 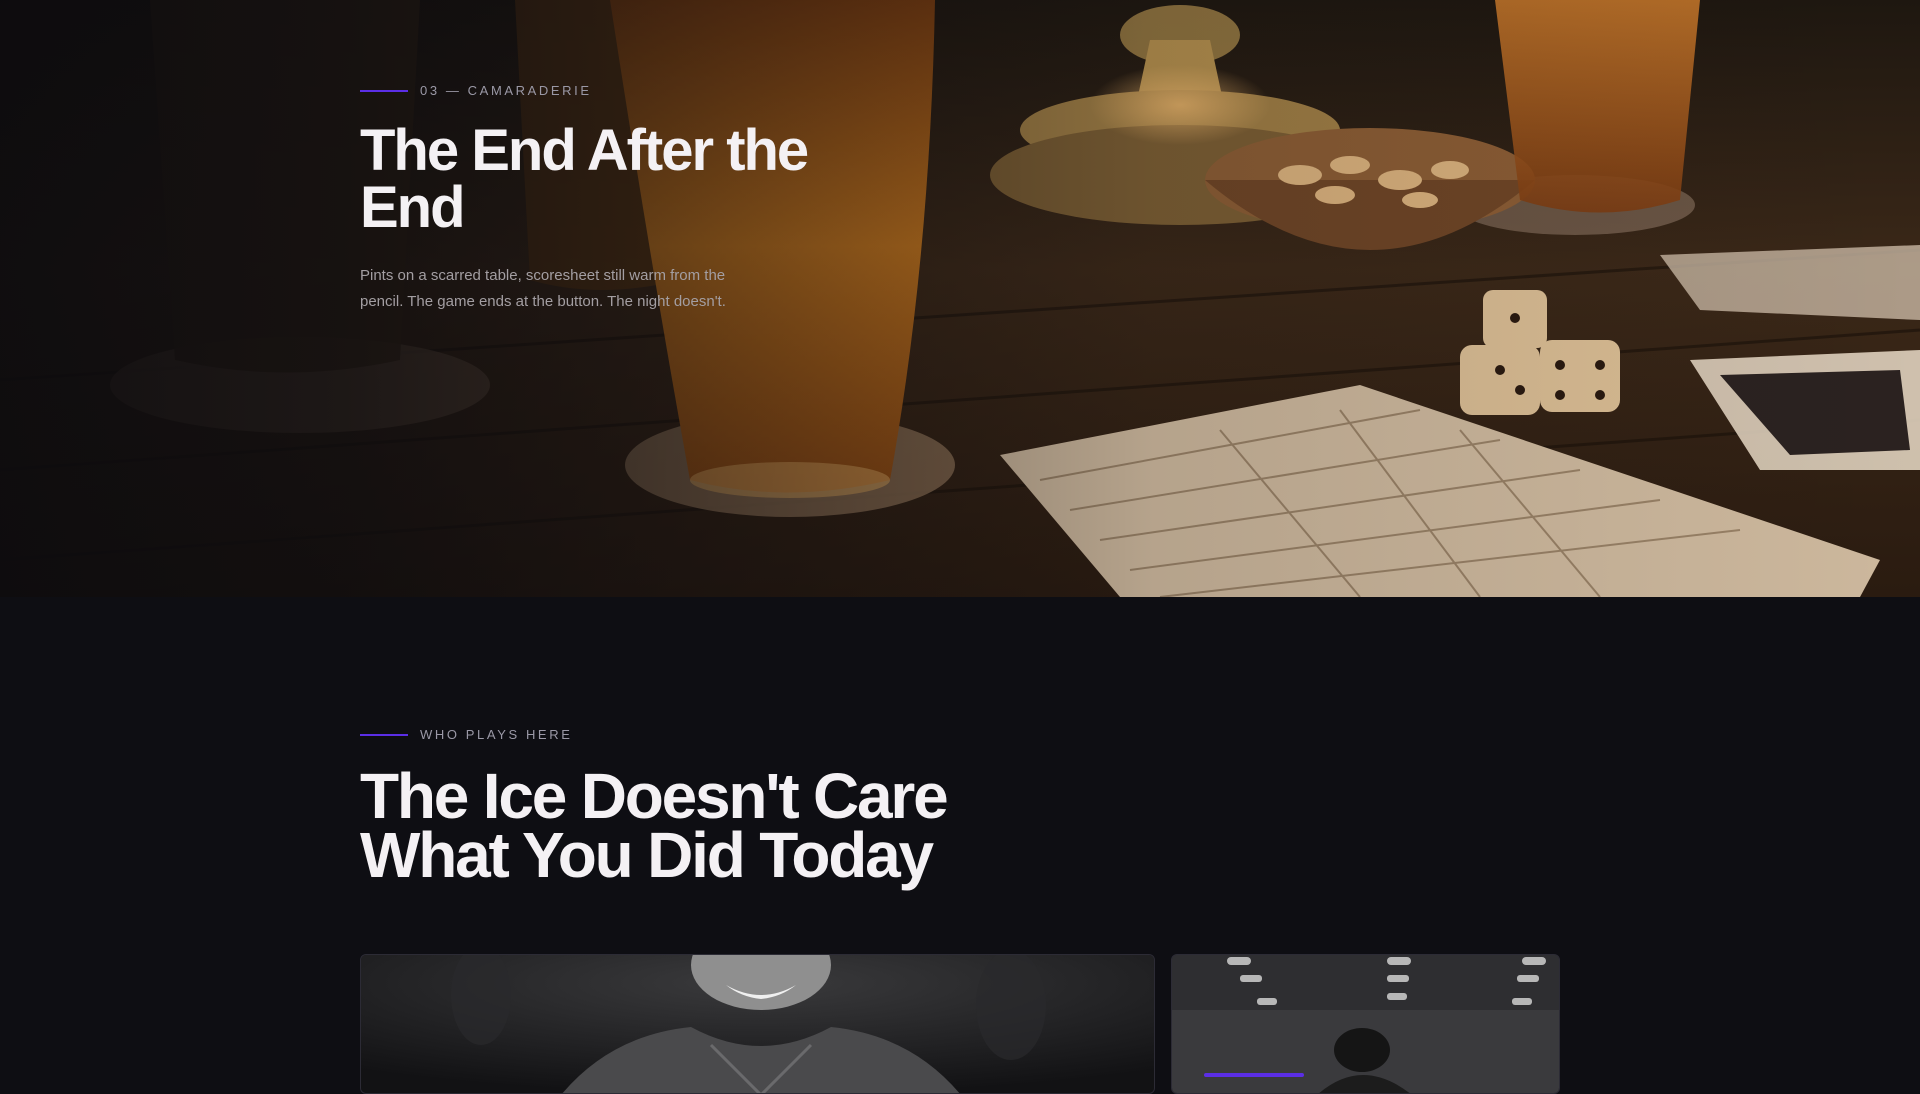 I want to click on section-eyebrow-label: WHO PLAYS HERE, so click(x=496, y=734).